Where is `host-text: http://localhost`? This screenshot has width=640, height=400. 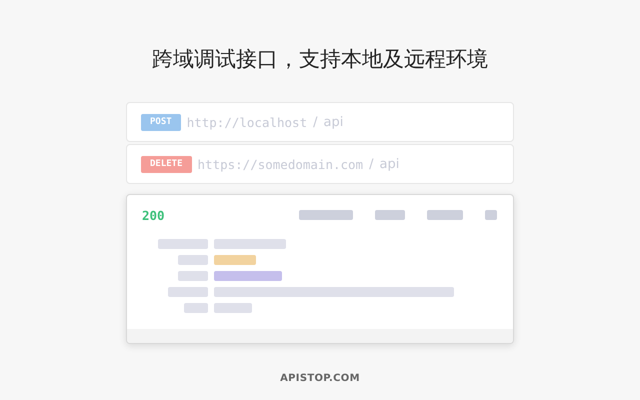 host-text: http://localhost is located at coordinates (247, 122).